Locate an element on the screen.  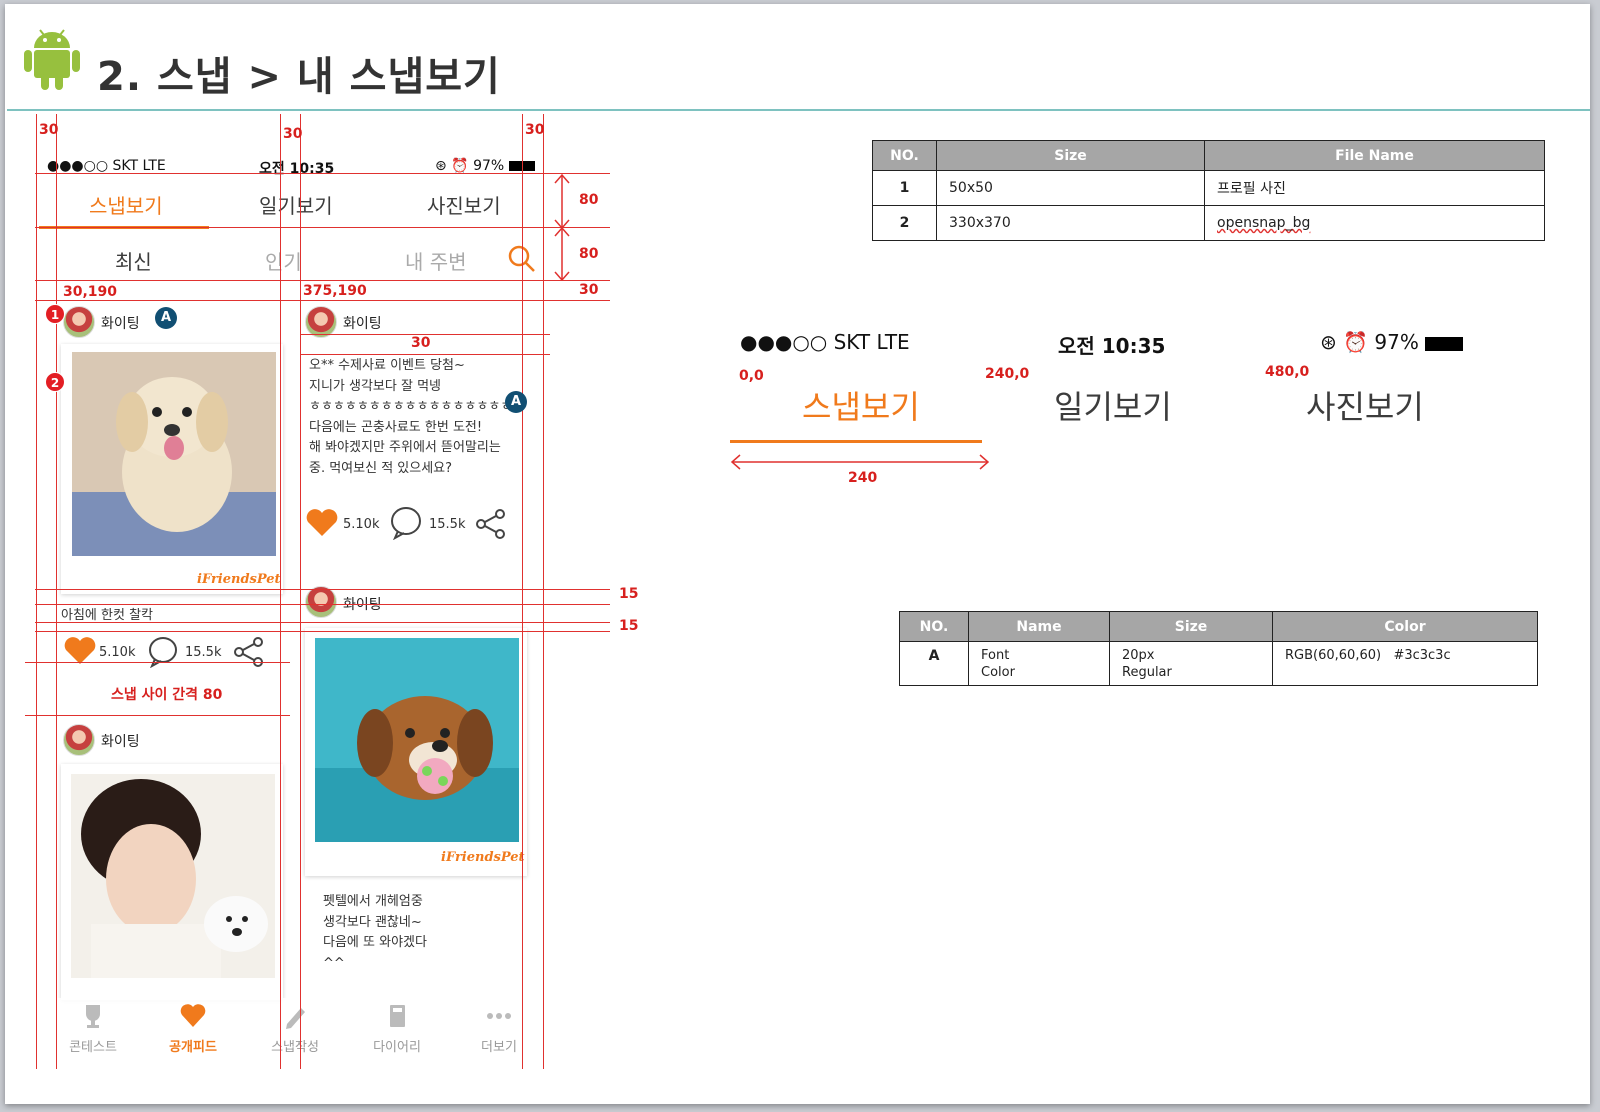
cell-line: 20px is located at coordinates (1138, 655).